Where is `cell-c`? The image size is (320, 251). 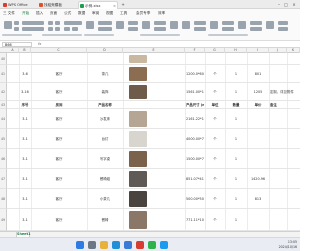 cell-c is located at coordinates (105, 58).